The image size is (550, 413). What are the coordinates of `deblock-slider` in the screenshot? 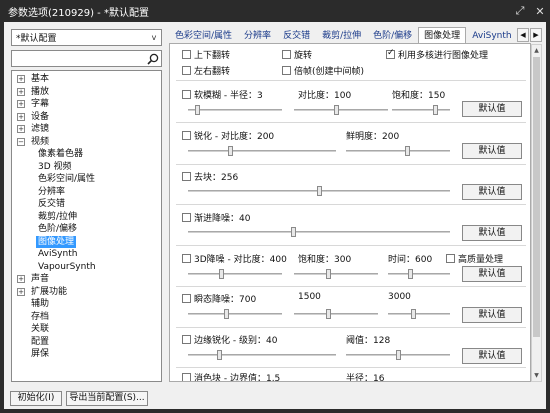 It's located at (319, 191).